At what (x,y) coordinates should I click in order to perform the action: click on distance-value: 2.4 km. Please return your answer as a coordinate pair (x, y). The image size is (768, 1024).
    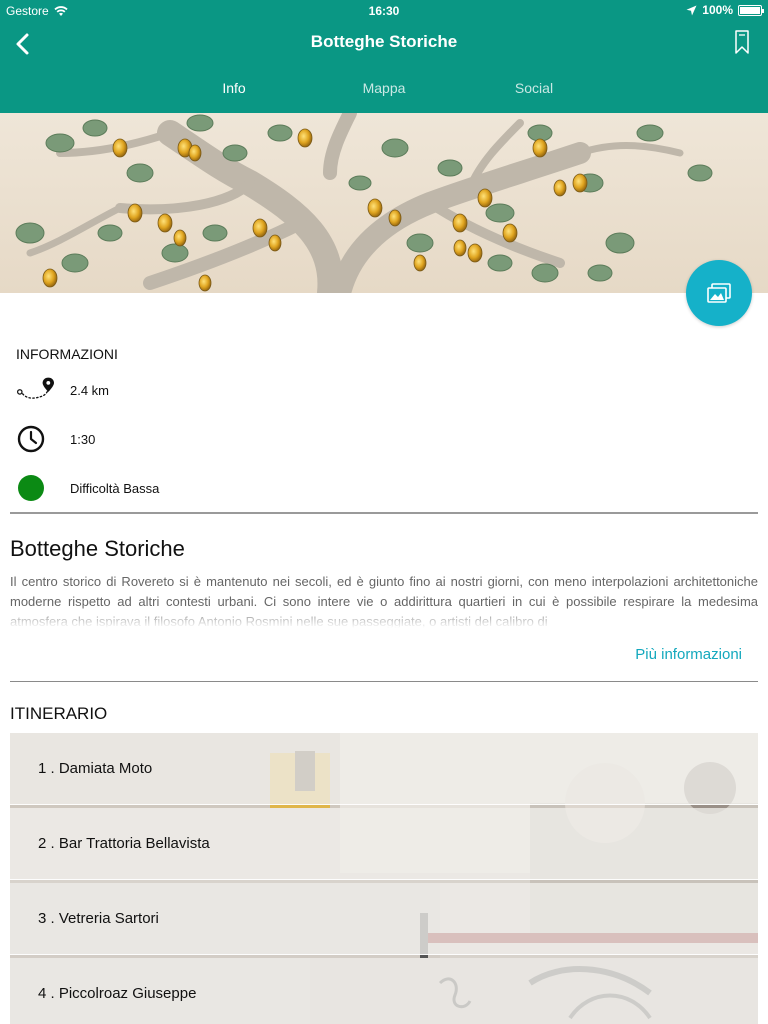
    Looking at the image, I should click on (90, 390).